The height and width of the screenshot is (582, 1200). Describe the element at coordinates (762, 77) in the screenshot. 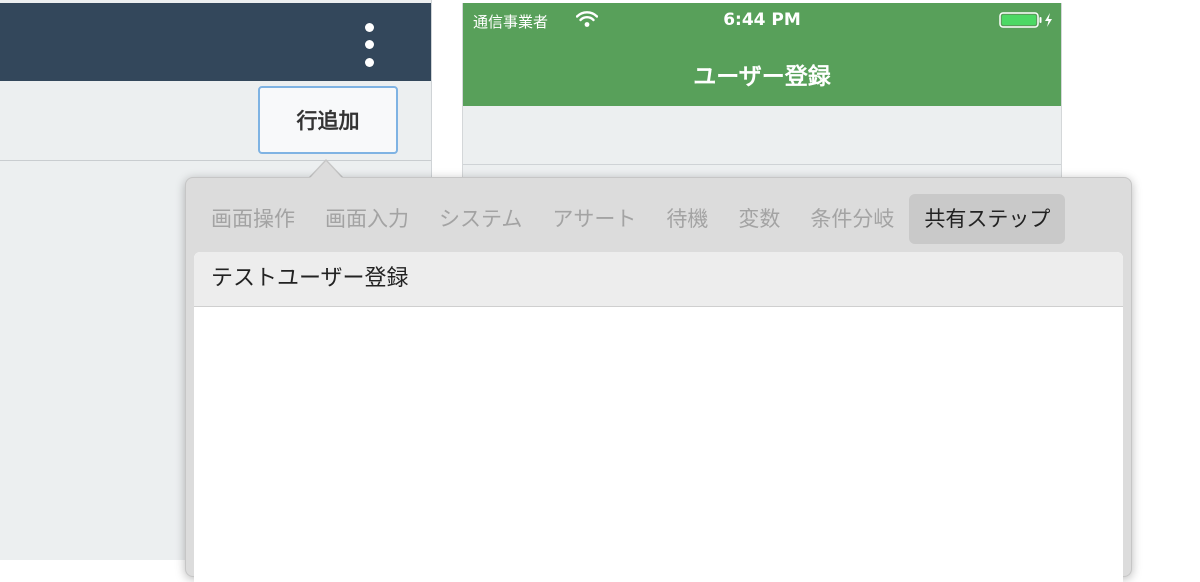

I see `page-title: ユーザー登録` at that location.